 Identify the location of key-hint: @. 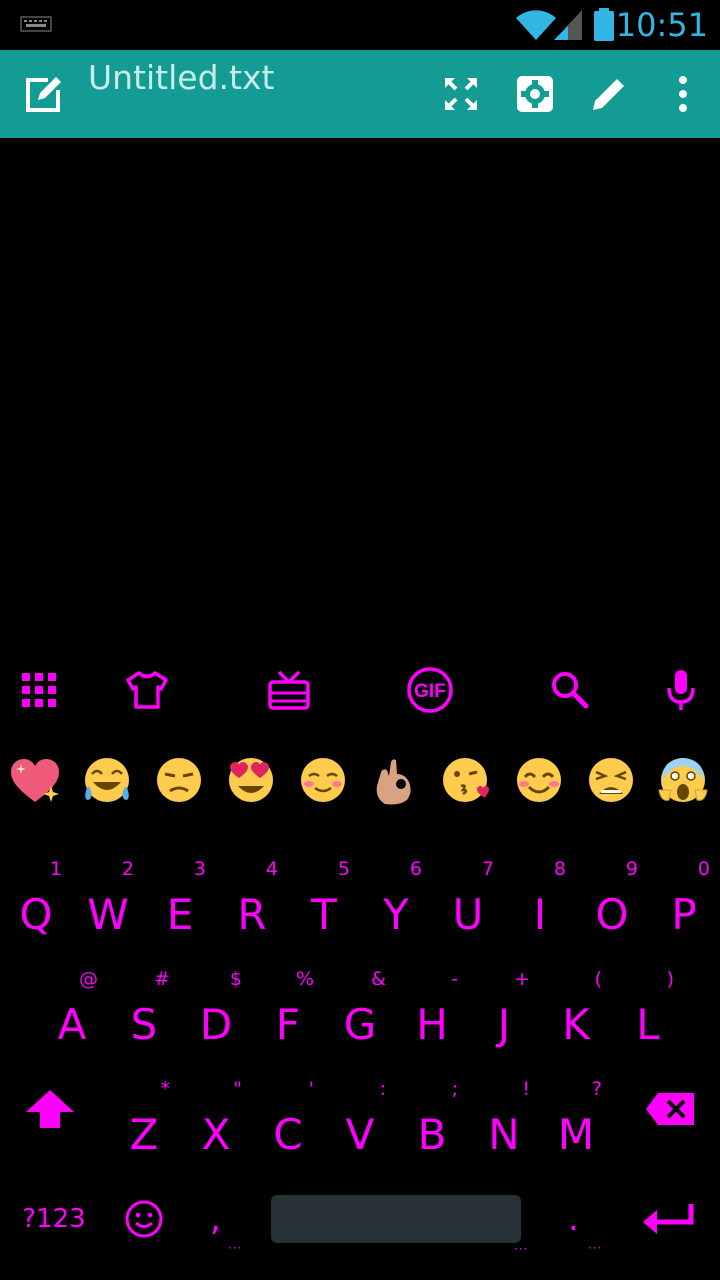
(88, 979).